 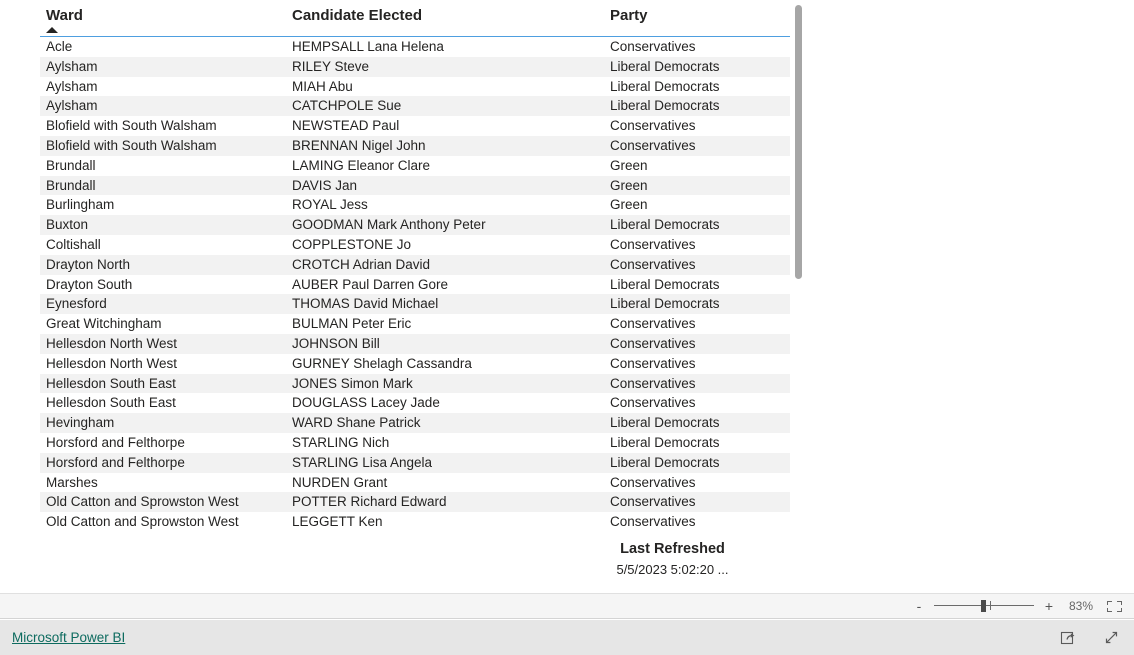 What do you see at coordinates (445, 442) in the screenshot?
I see `cell-candidate-elected: STARLING Nich` at bounding box center [445, 442].